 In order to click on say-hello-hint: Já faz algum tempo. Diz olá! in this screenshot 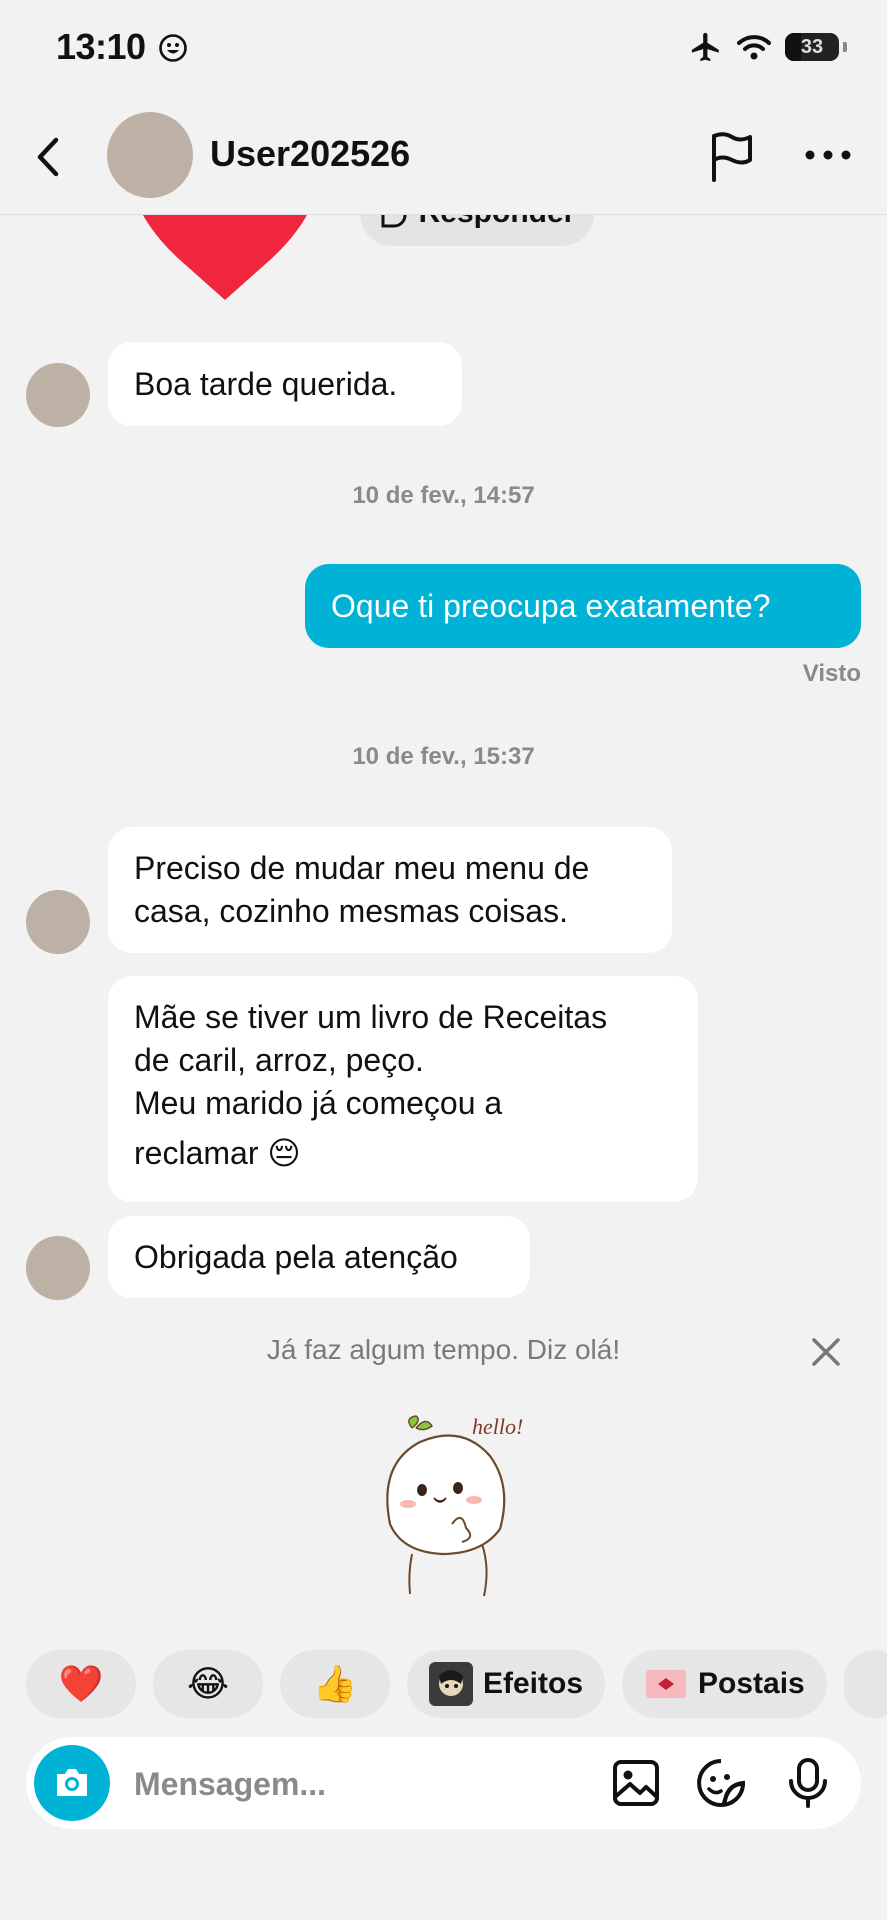, I will do `click(443, 1349)`.